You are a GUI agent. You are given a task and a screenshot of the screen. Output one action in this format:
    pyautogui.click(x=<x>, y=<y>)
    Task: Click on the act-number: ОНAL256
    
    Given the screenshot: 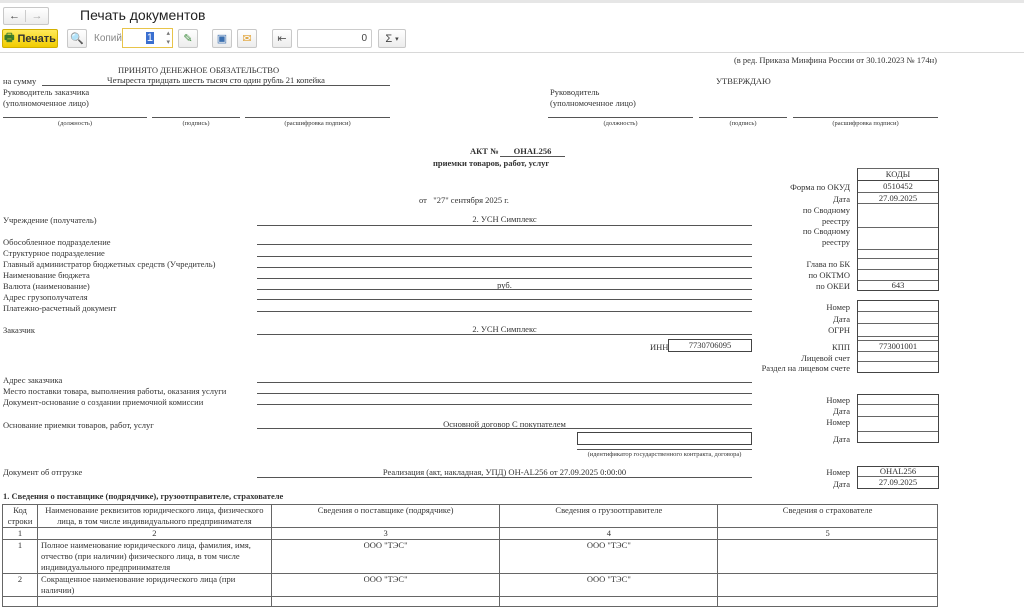 What is the action you would take?
    pyautogui.click(x=532, y=151)
    